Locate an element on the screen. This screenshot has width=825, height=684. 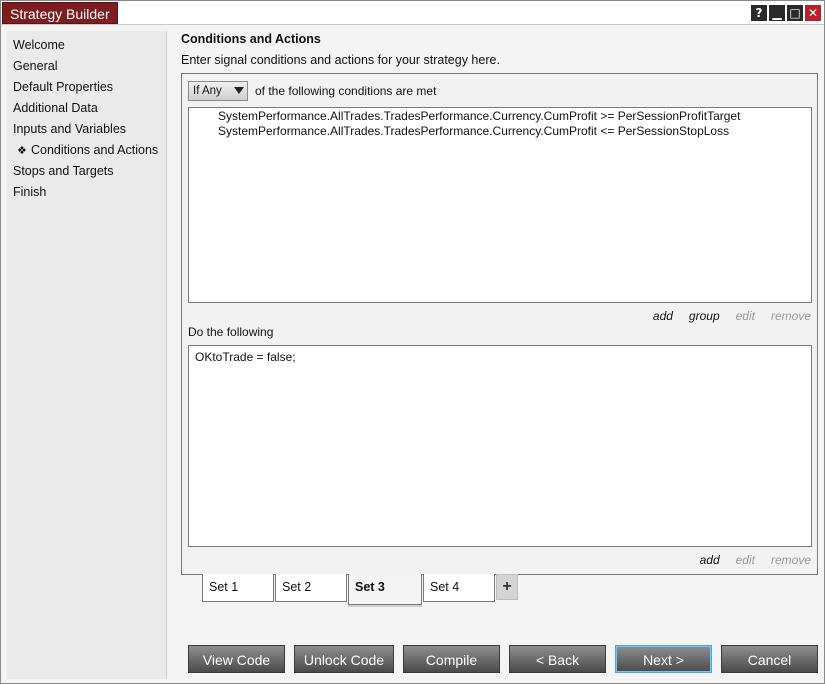
add-set-icon: + is located at coordinates (507, 587).